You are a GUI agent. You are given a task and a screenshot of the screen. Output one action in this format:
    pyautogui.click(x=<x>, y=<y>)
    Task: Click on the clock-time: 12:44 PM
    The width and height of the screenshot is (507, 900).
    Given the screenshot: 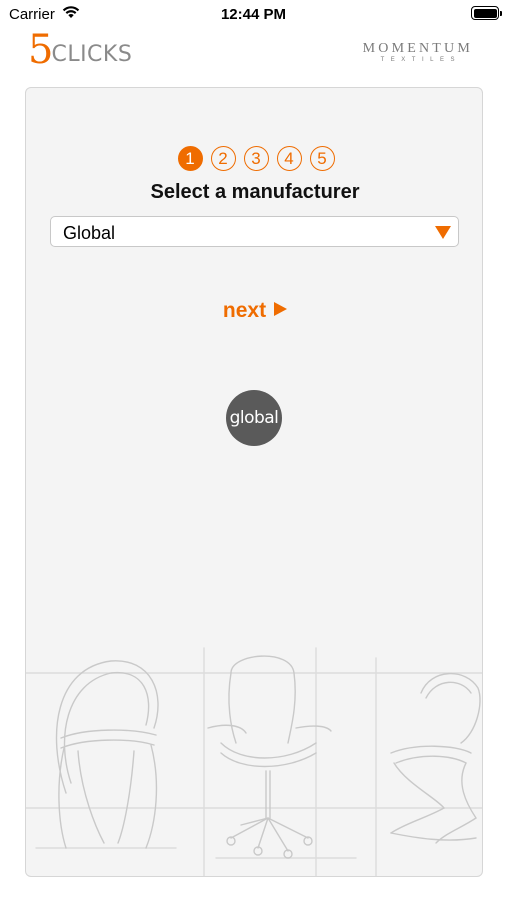 What is the action you would take?
    pyautogui.click(x=253, y=14)
    